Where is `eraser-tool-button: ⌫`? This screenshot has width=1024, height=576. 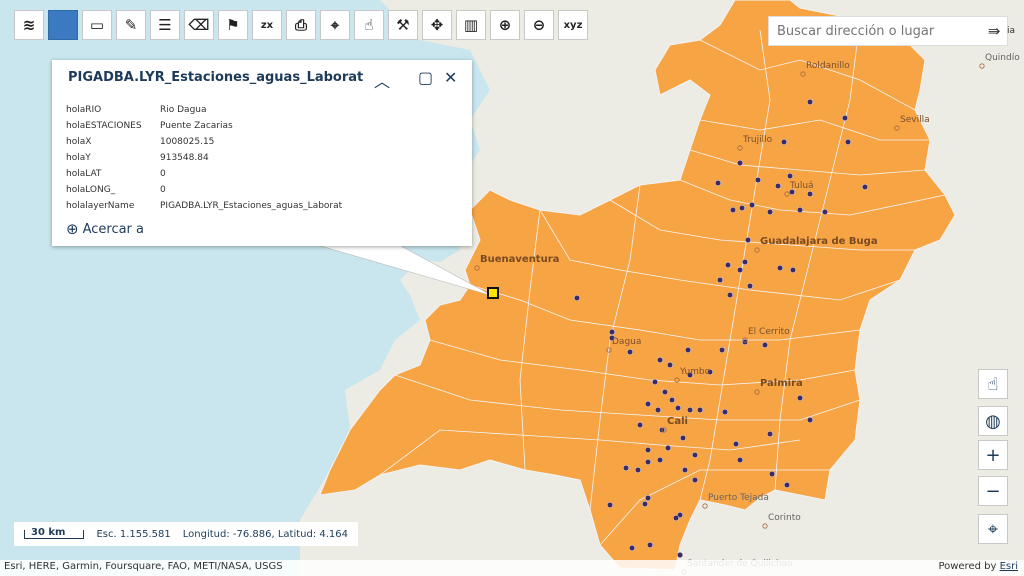
eraser-tool-button: ⌫ is located at coordinates (199, 25).